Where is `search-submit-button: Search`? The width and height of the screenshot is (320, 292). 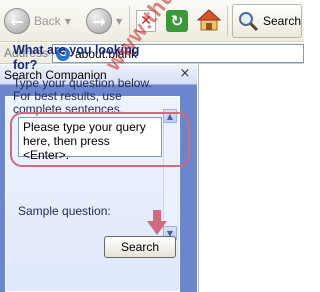 search-submit-button: Search is located at coordinates (140, 247).